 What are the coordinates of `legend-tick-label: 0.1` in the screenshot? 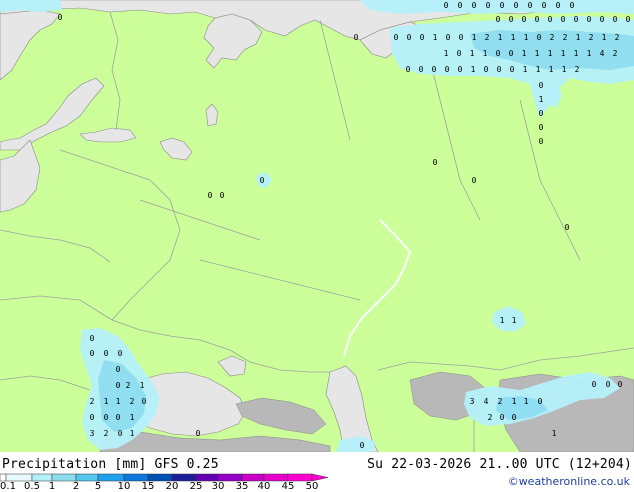 It's located at (8, 486).